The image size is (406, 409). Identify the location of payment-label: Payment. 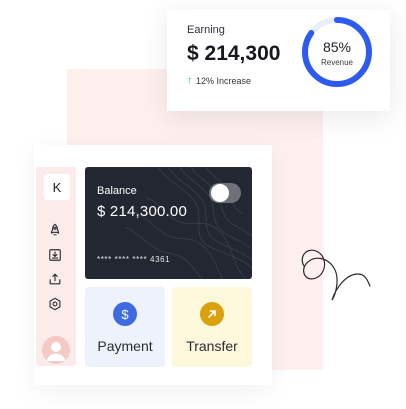
(125, 346).